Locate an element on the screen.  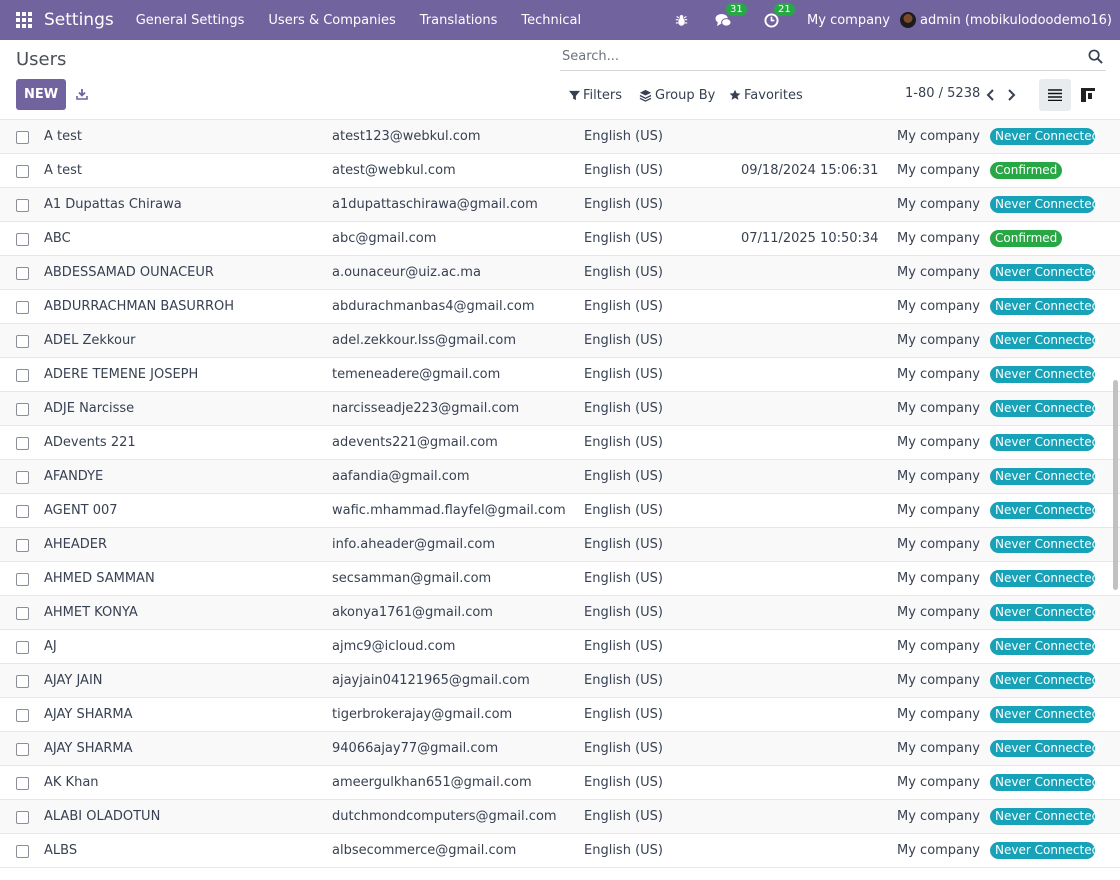
new-button: NEW is located at coordinates (41, 94).